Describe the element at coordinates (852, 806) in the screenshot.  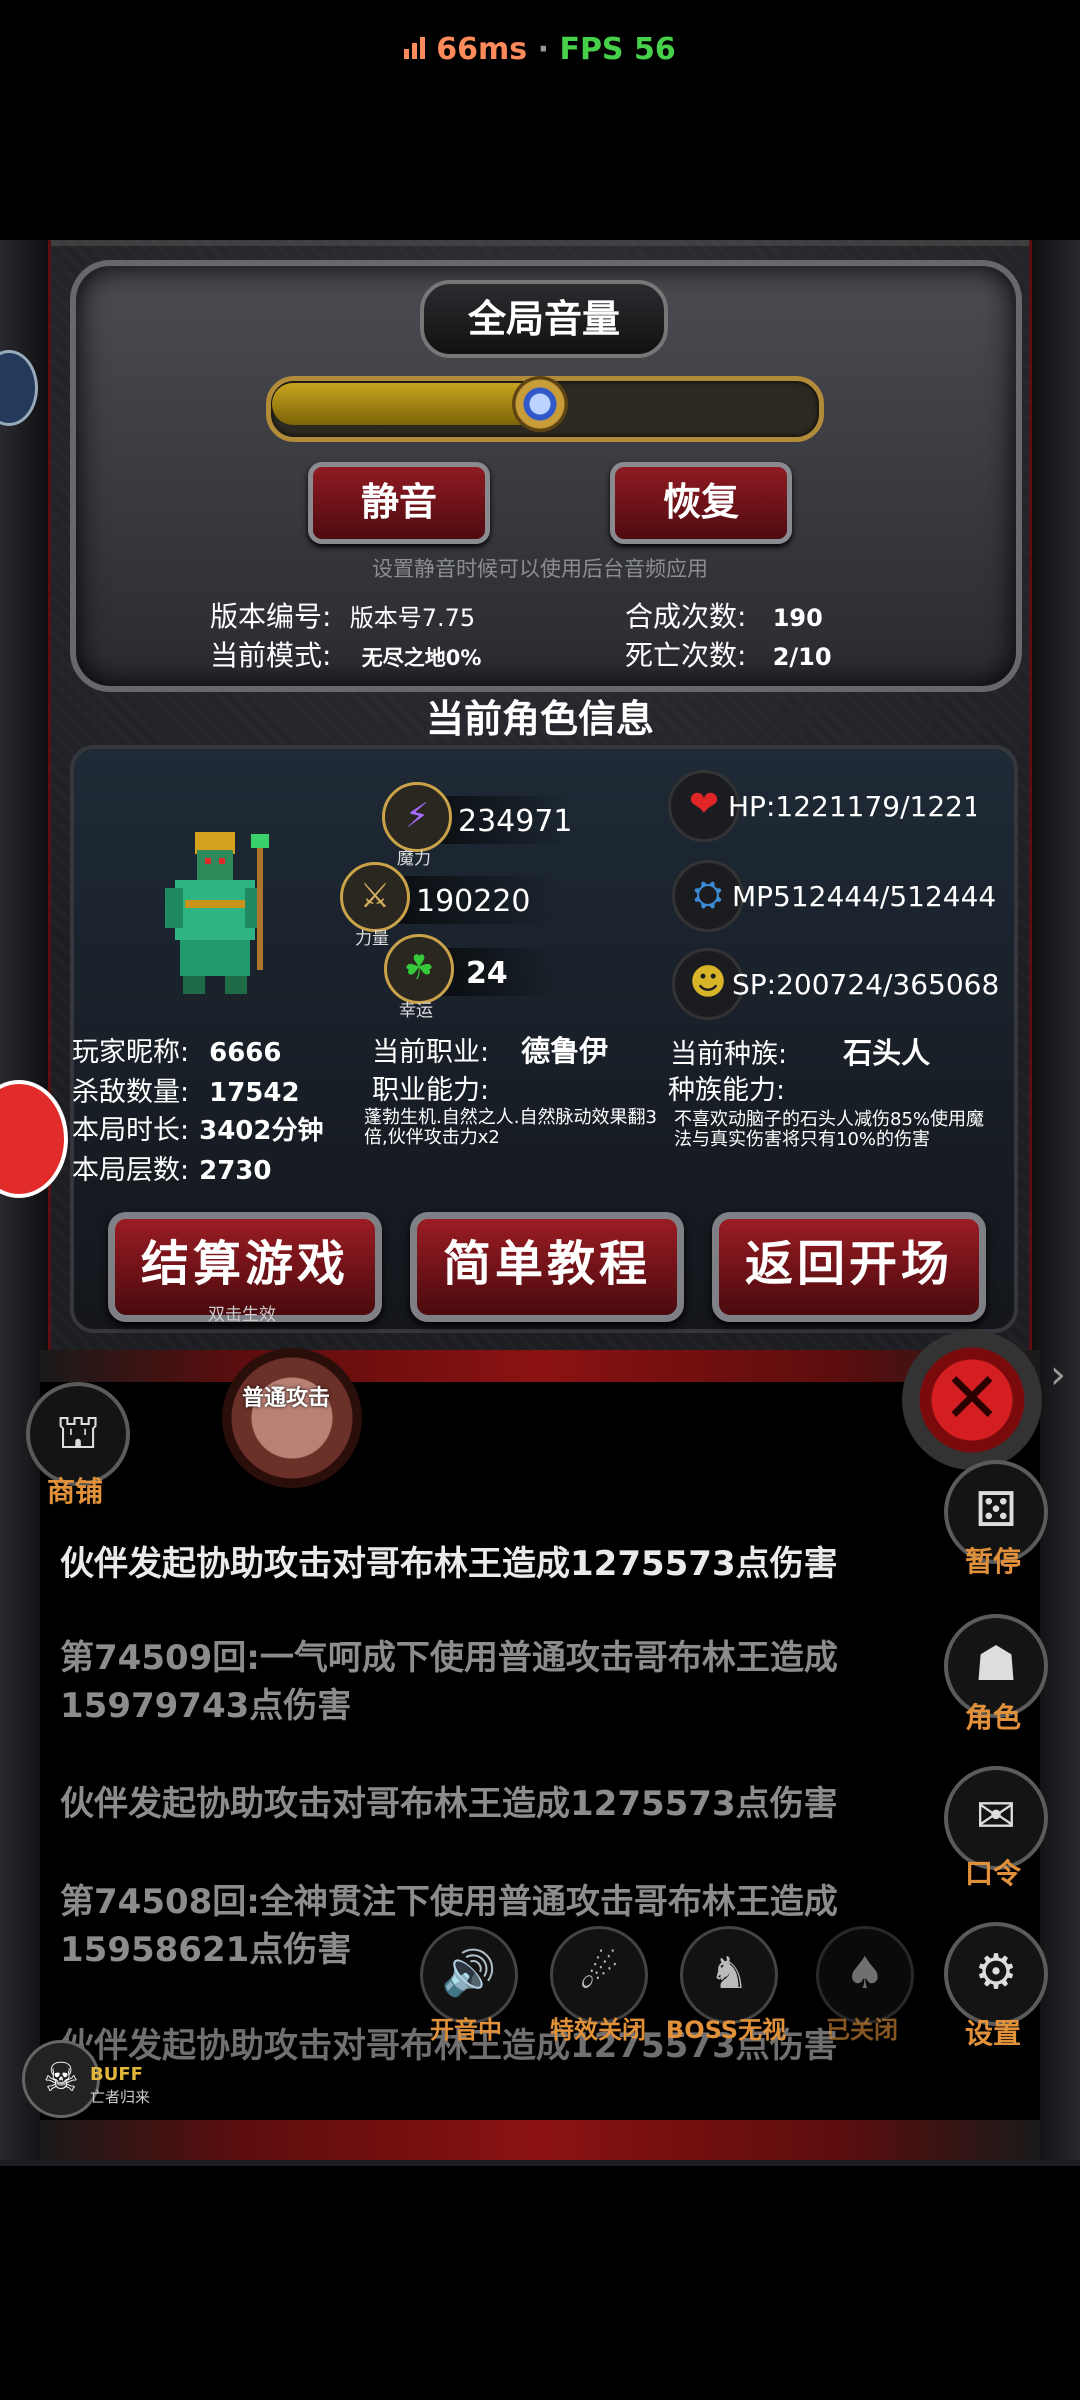
I see `hp-value: HP:1221179/12211` at that location.